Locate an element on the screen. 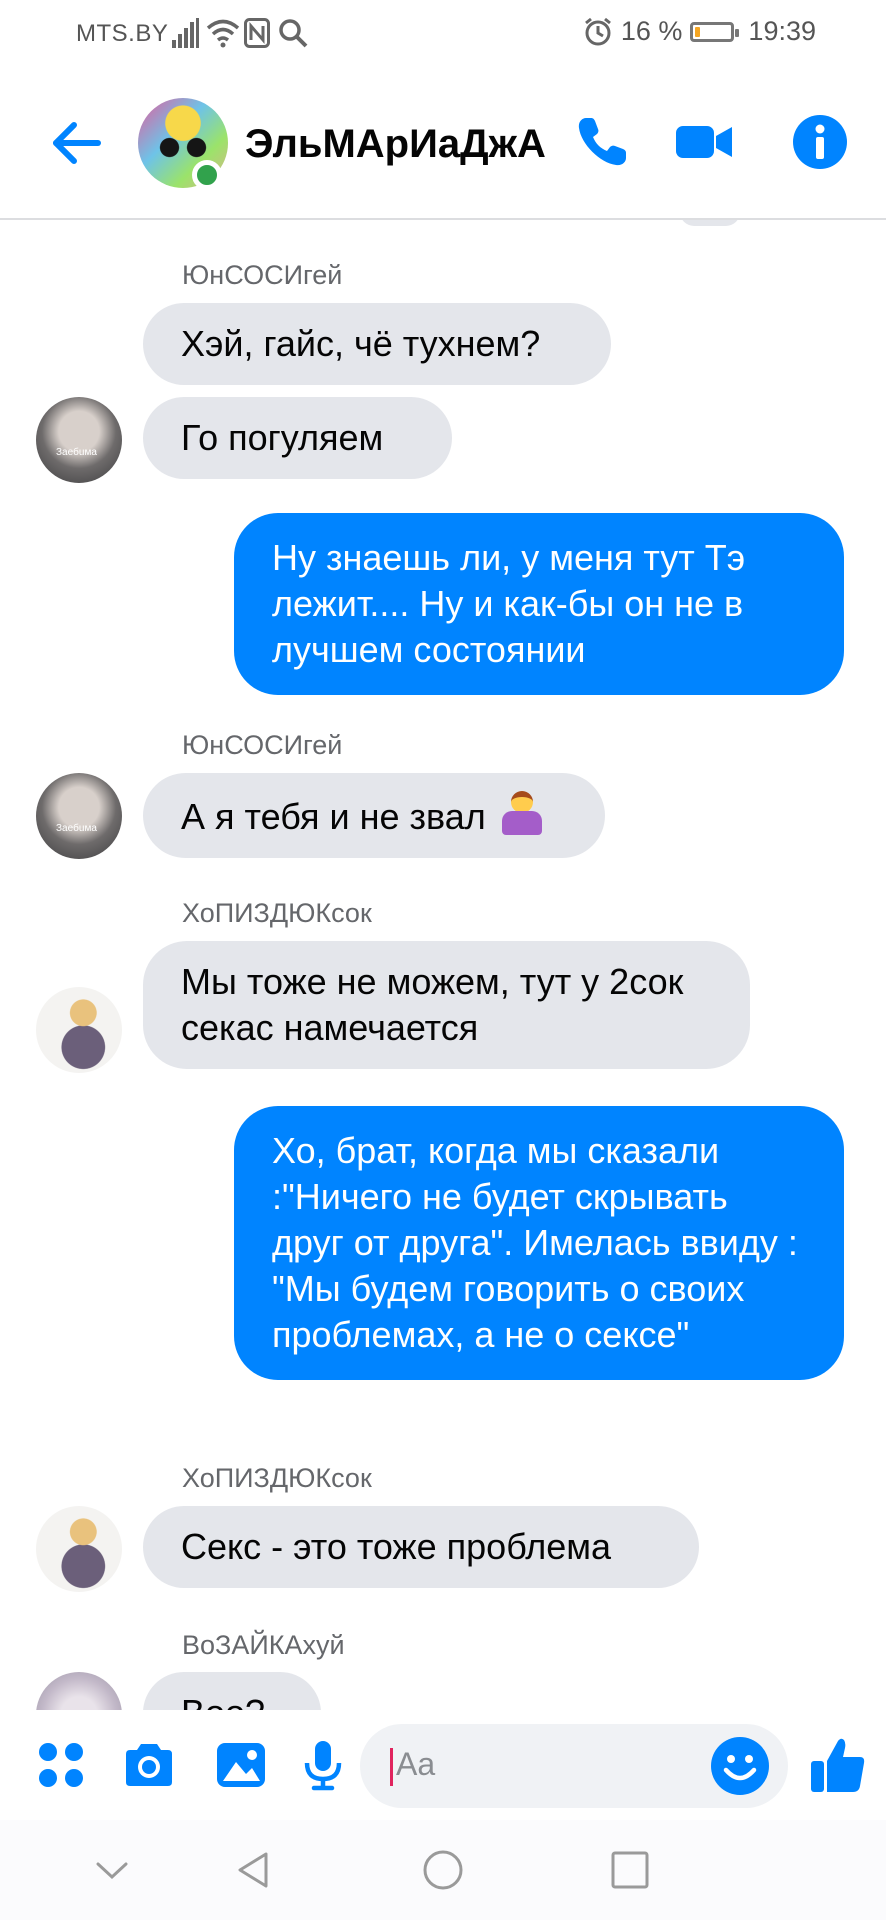 The height and width of the screenshot is (1920, 886). nfc-icon is located at coordinates (257, 33).